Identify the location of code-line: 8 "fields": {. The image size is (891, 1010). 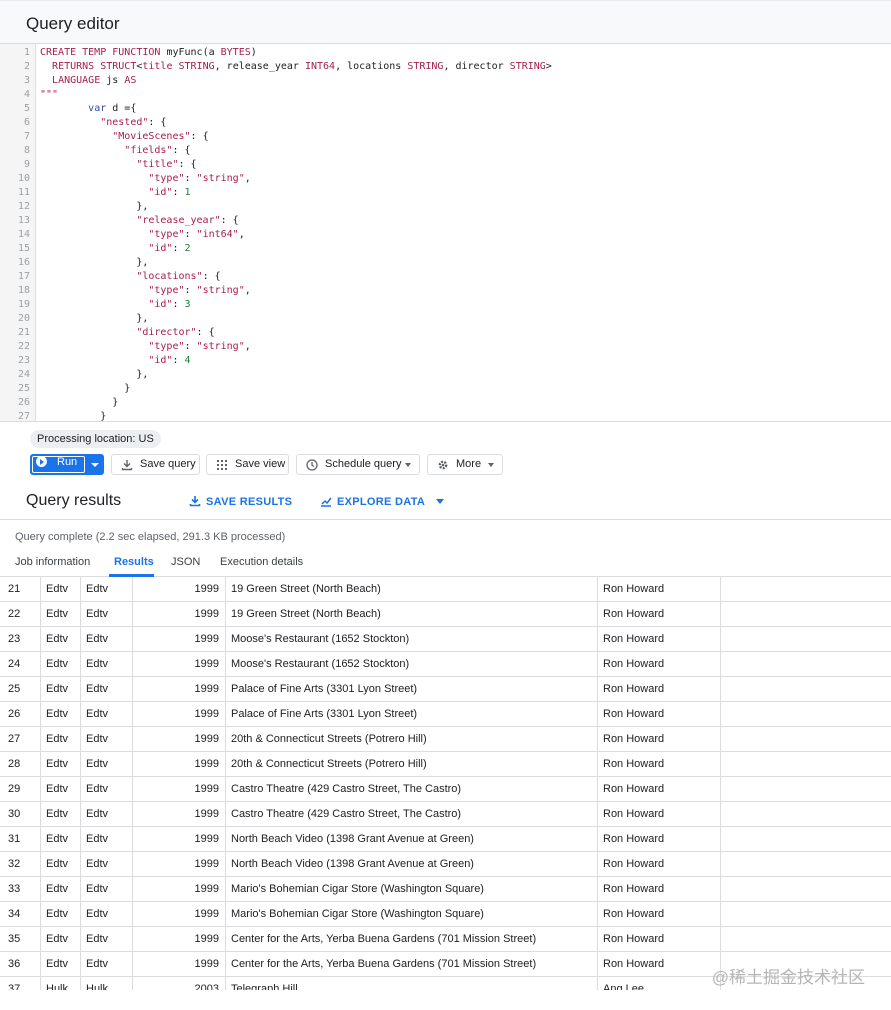
(95, 151).